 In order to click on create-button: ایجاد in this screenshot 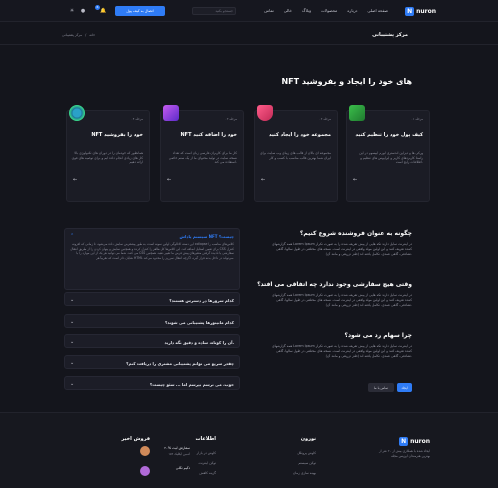, I will do `click(404, 387)`.